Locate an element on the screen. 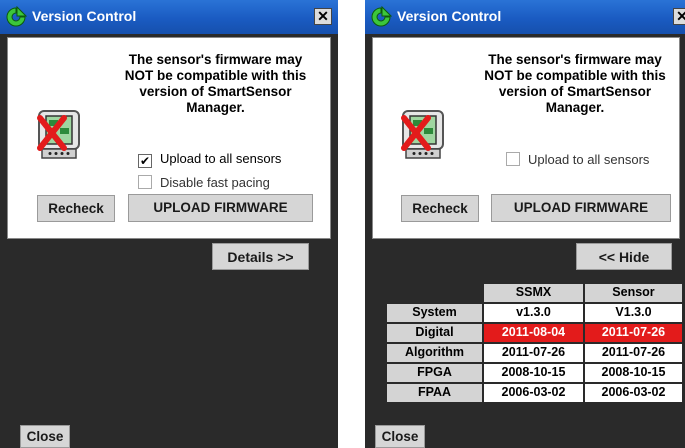 Image resolution: width=685 pixels, height=448 pixels. hide-button: << Hide is located at coordinates (624, 256).